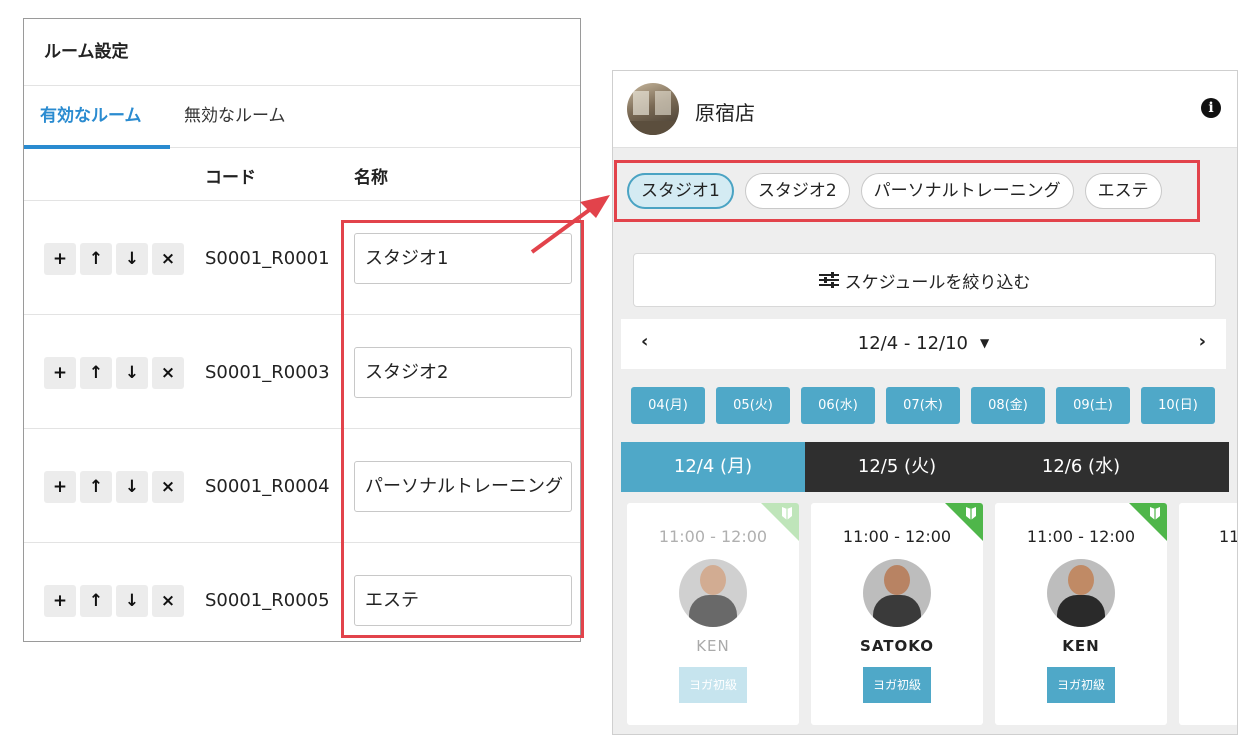 The height and width of the screenshot is (752, 1258). Describe the element at coordinates (462, 429) in the screenshot. I see `room-names-highlight` at that location.